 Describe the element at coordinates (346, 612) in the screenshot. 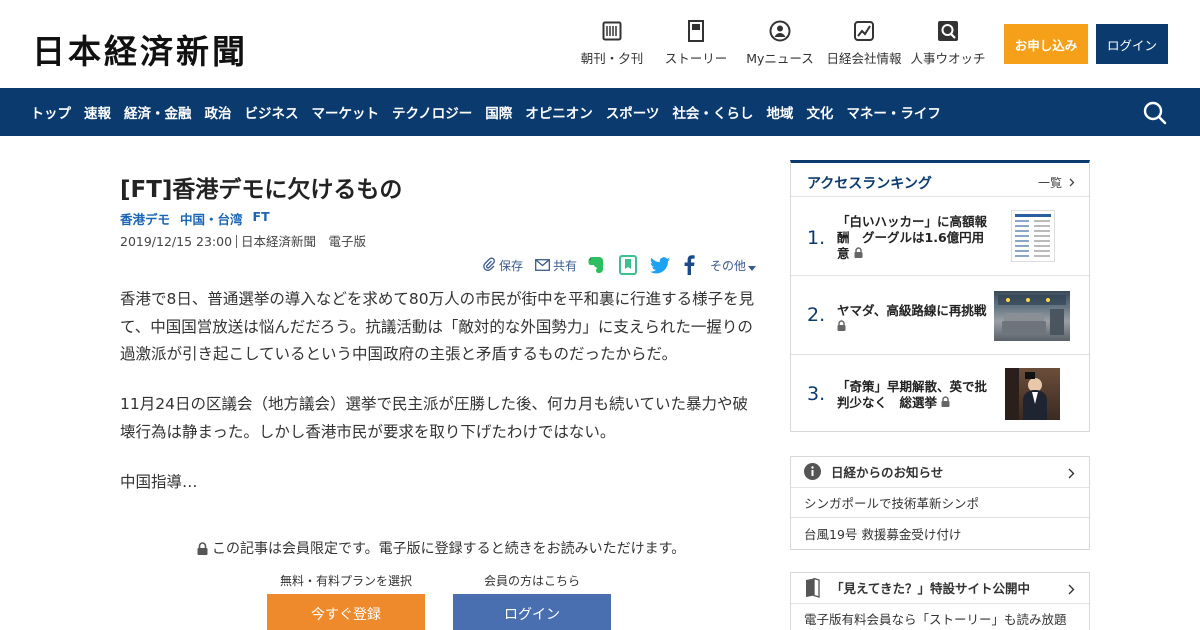

I see `register-button: 今すぐ登録` at that location.